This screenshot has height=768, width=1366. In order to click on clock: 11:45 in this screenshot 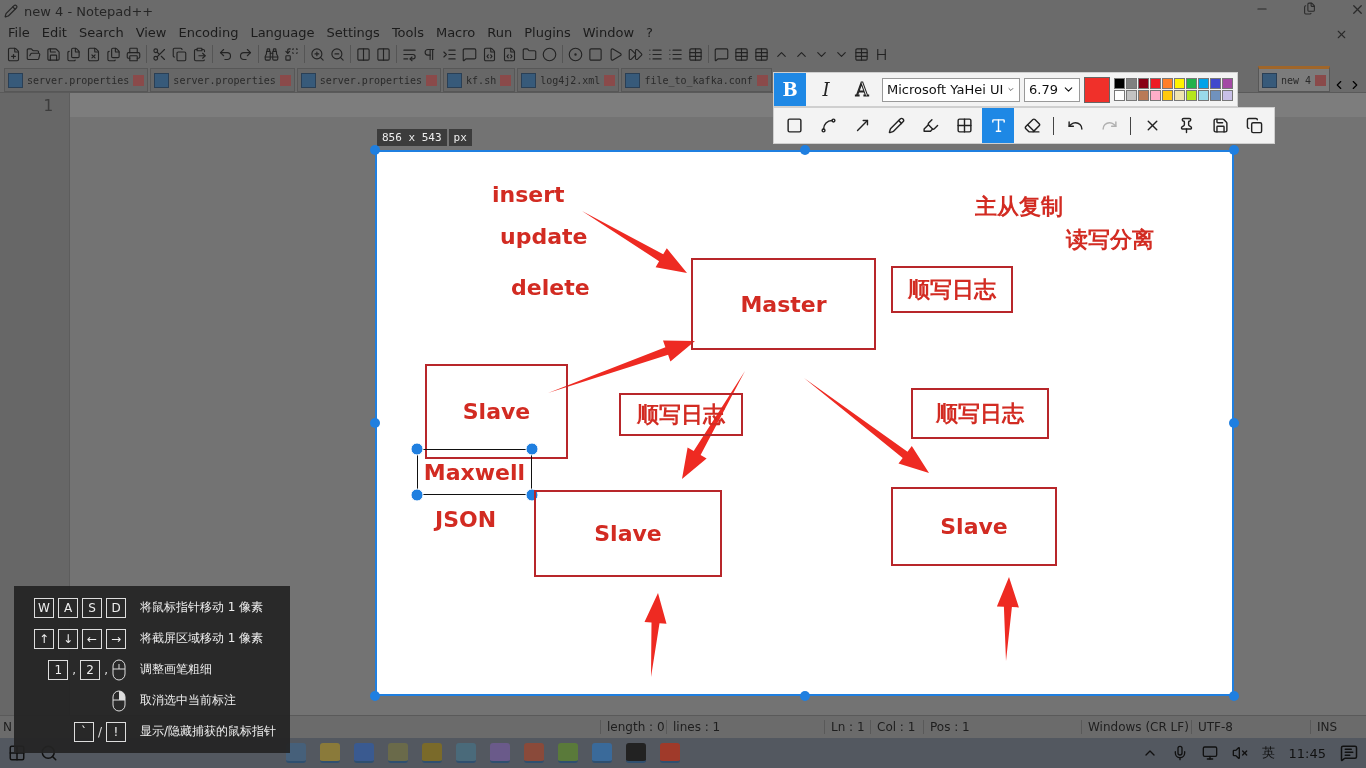, I will do `click(1307, 753)`.